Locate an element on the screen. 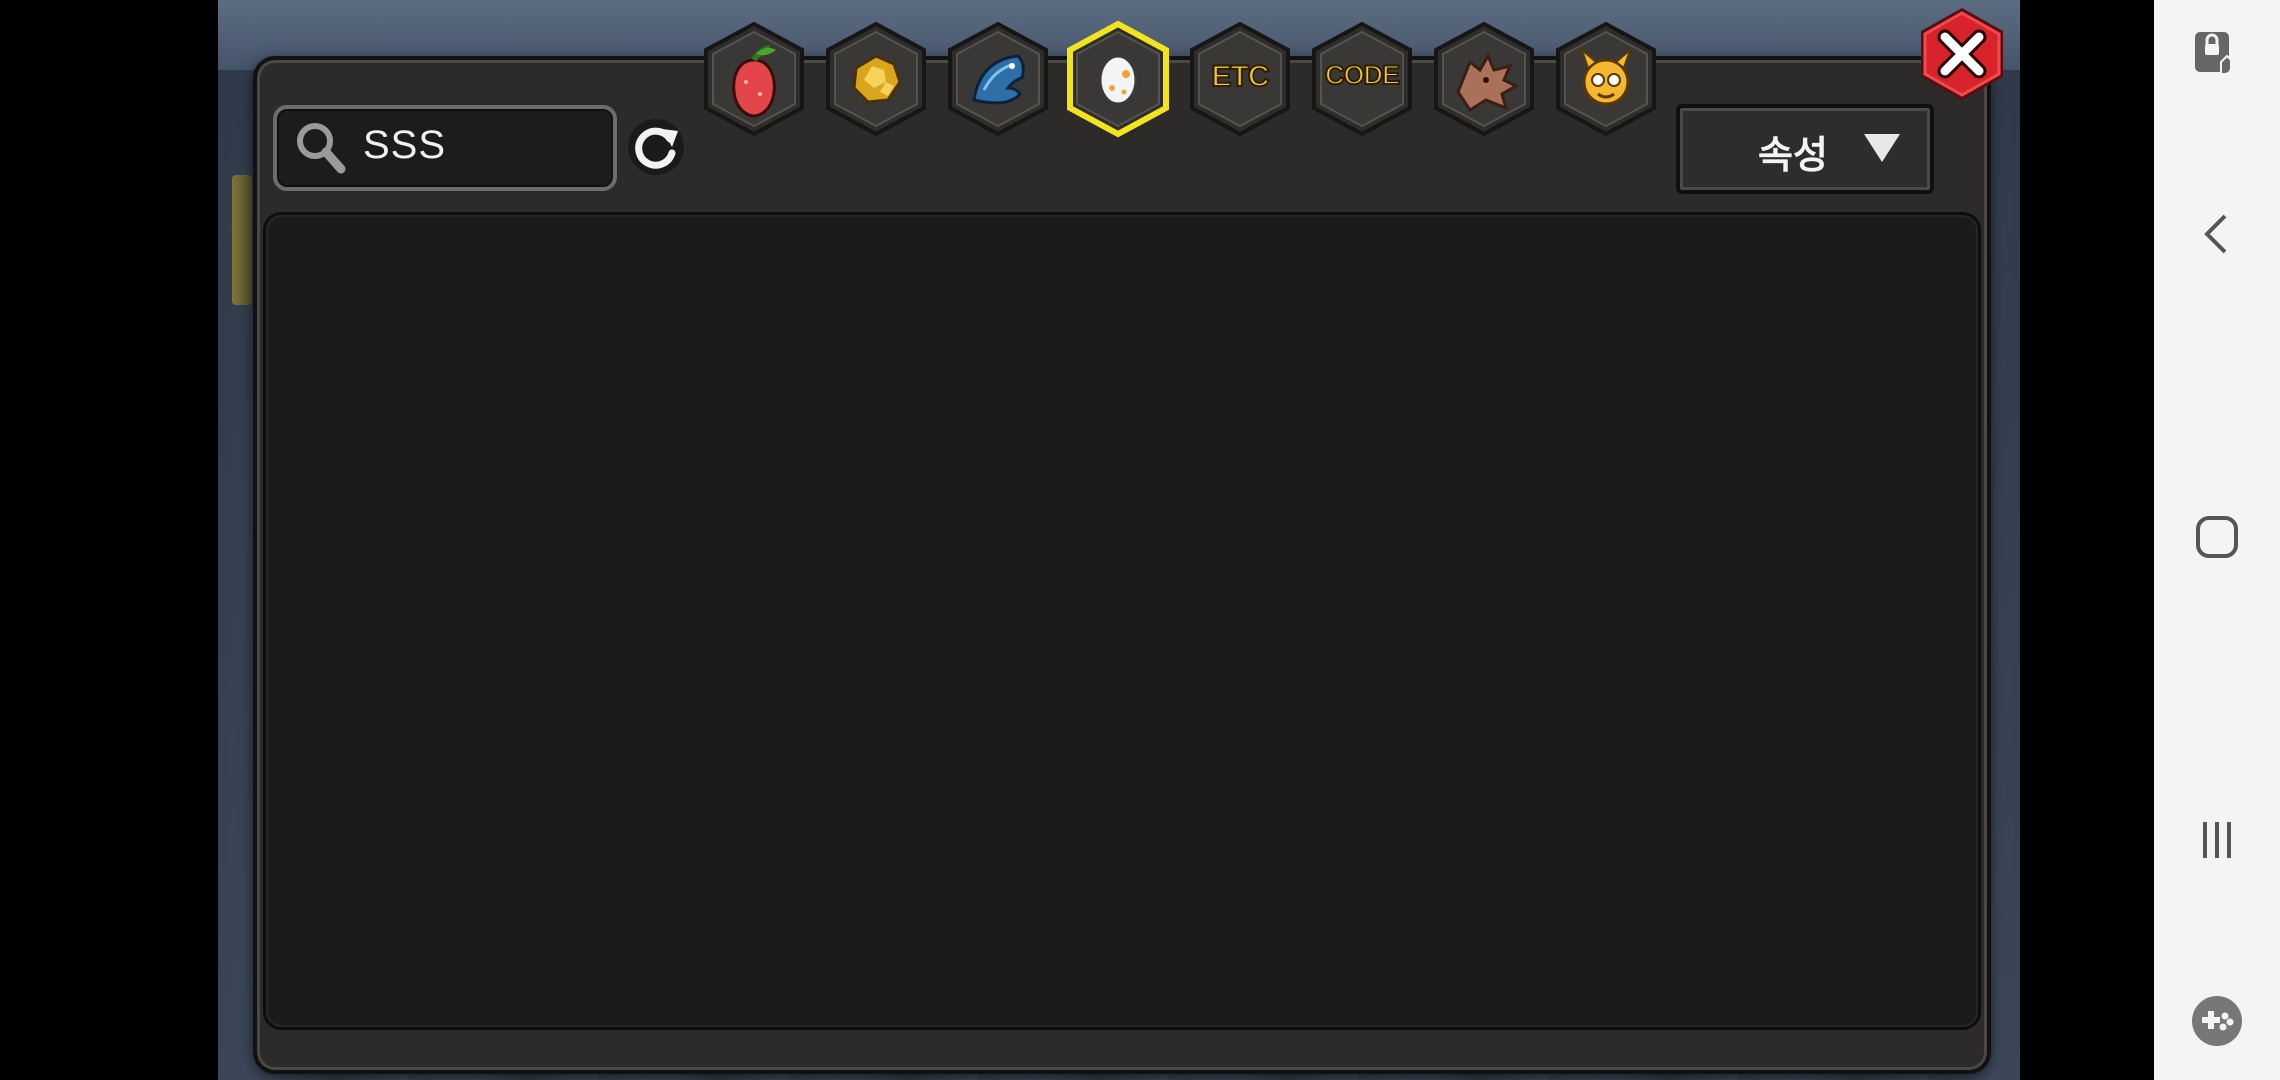  home-icon is located at coordinates (2217, 537).